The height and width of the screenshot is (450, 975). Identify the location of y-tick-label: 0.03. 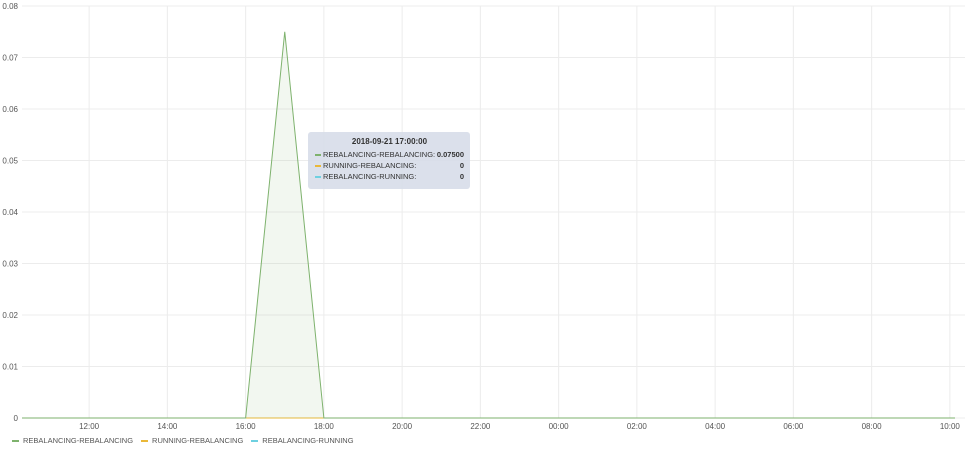
(10, 264).